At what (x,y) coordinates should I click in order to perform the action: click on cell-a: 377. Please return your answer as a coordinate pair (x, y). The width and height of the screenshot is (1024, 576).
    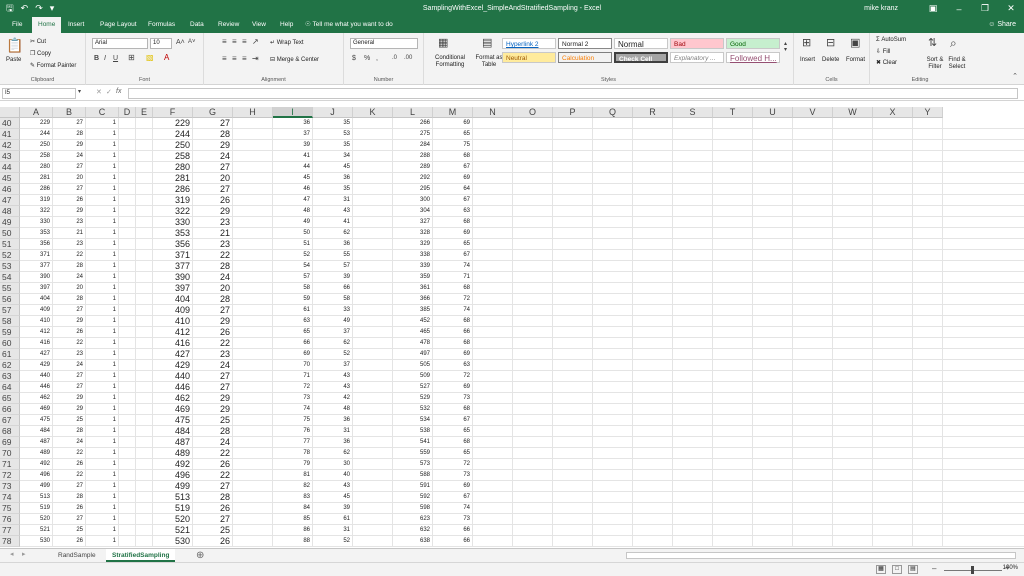
    Looking at the image, I should click on (36, 266).